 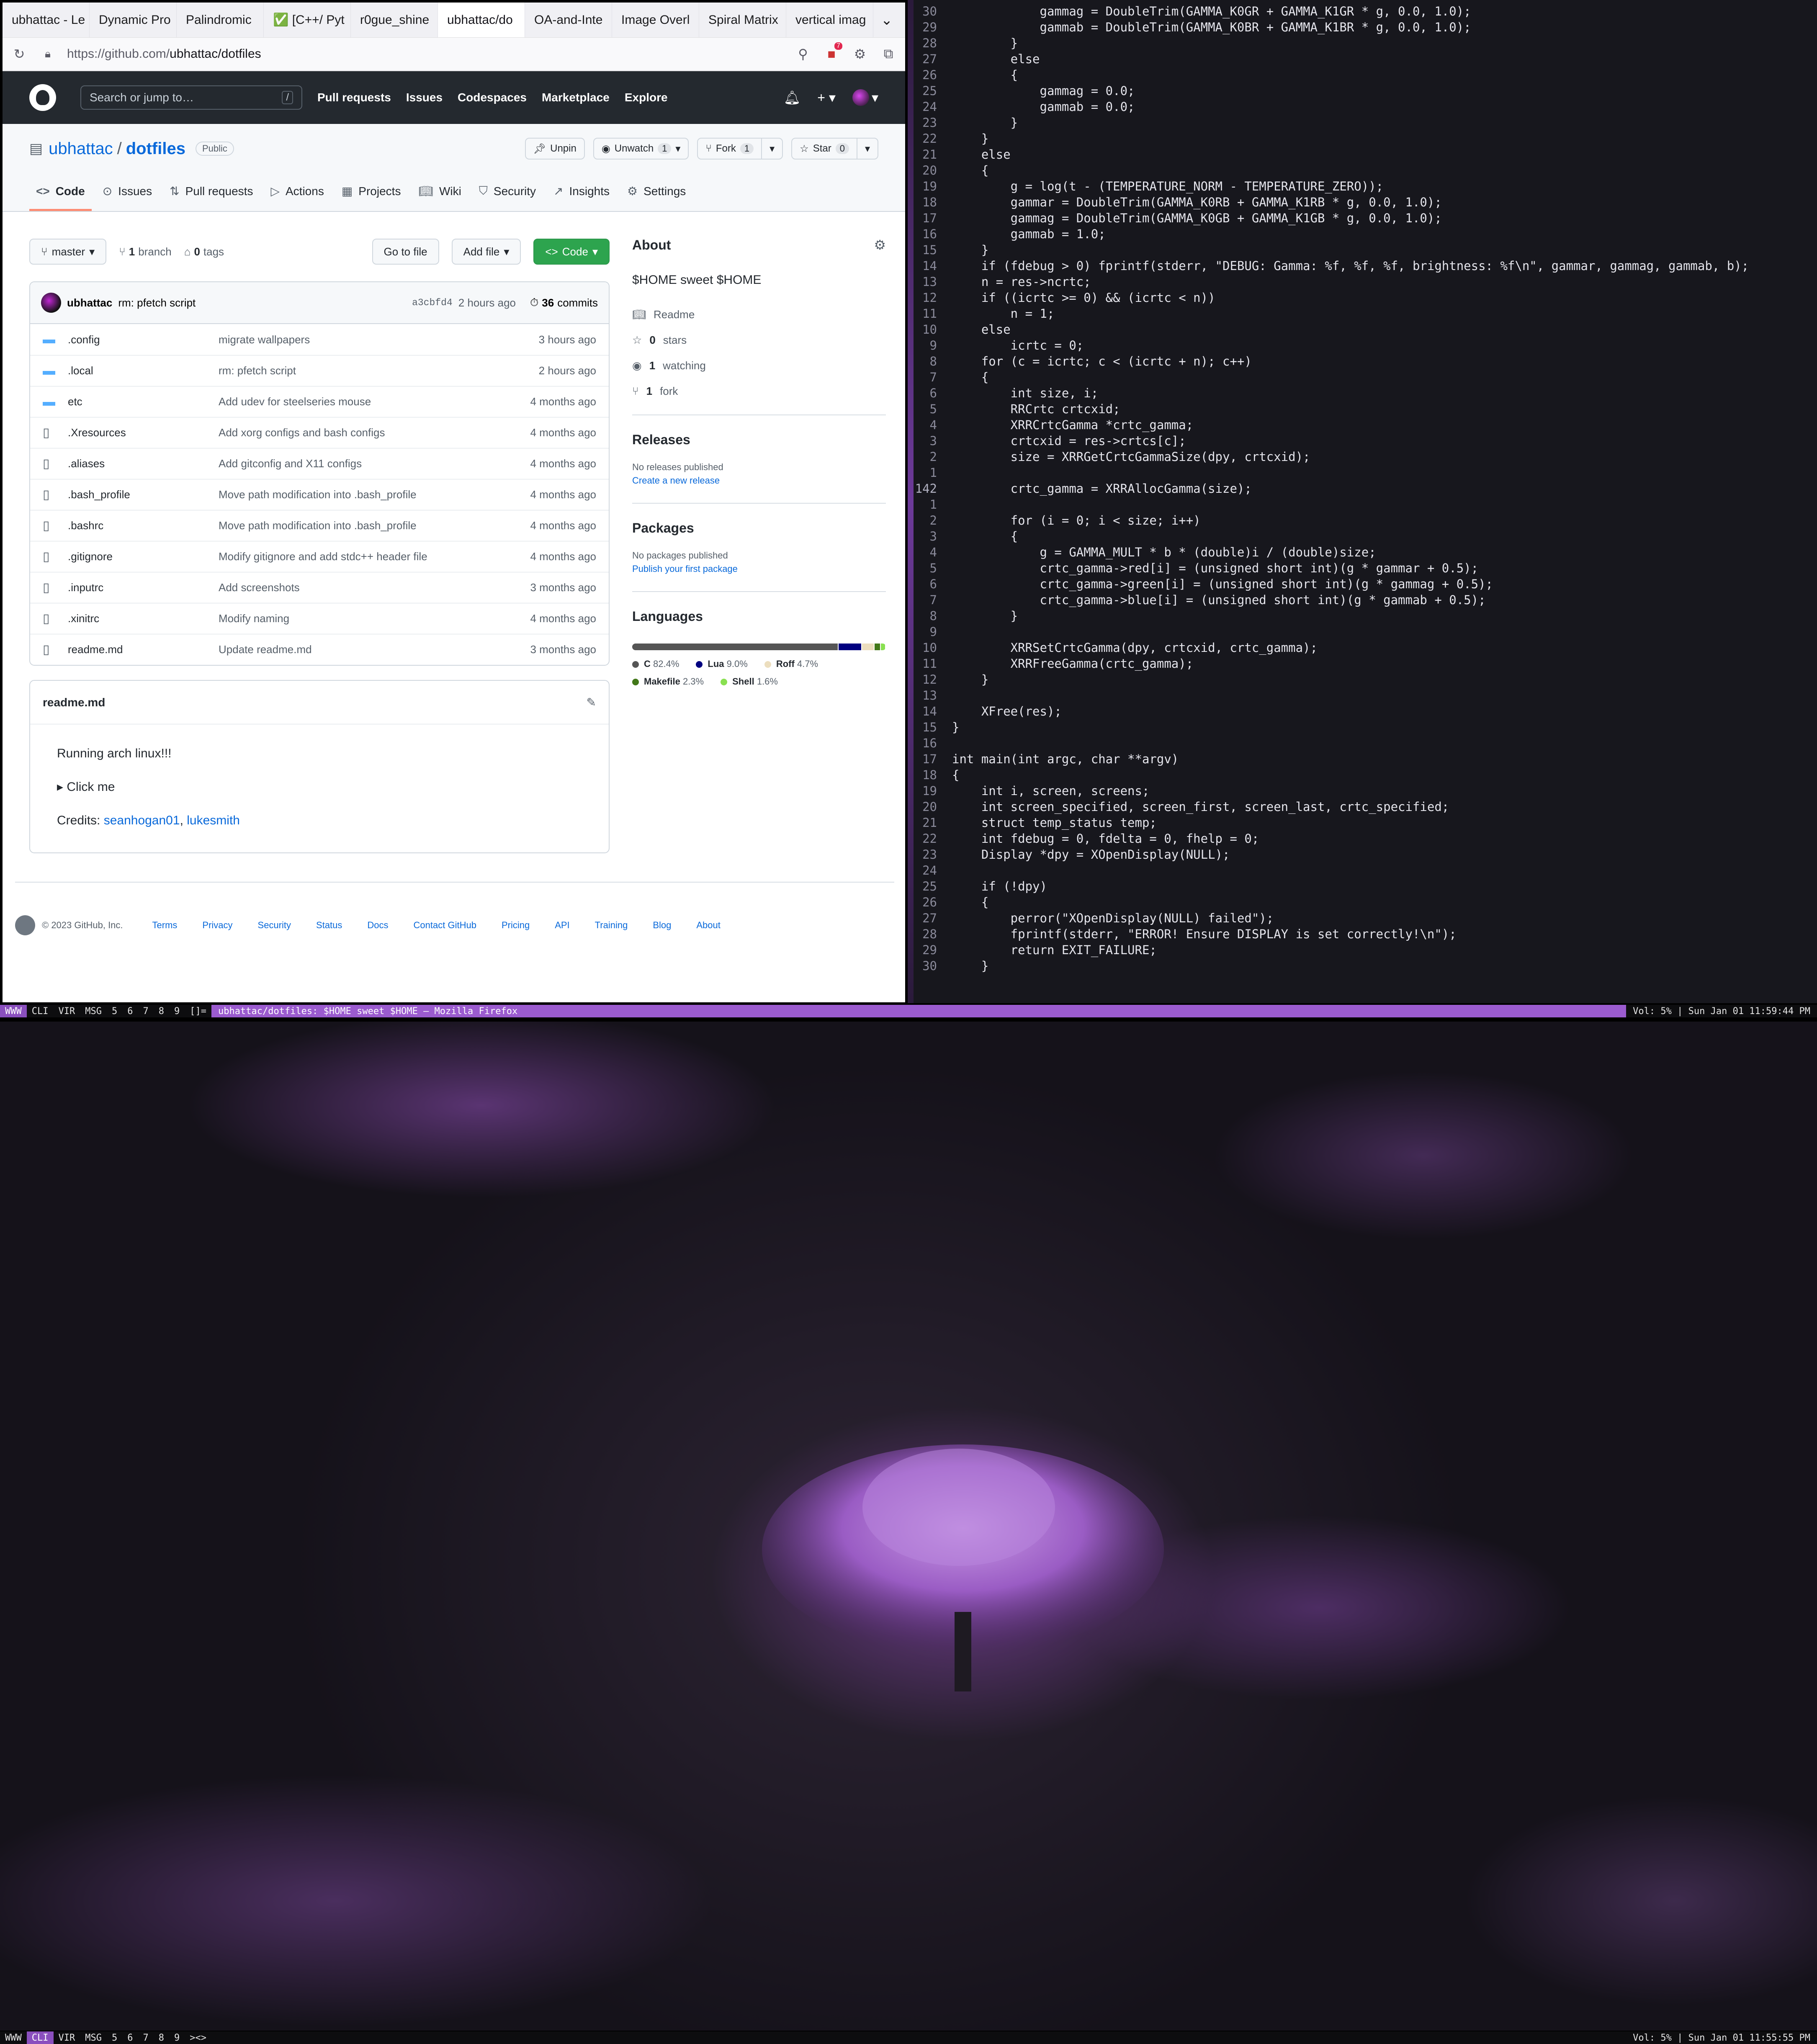 What do you see at coordinates (803, 54) in the screenshot?
I see `fingerprint-icon: ⚲` at bounding box center [803, 54].